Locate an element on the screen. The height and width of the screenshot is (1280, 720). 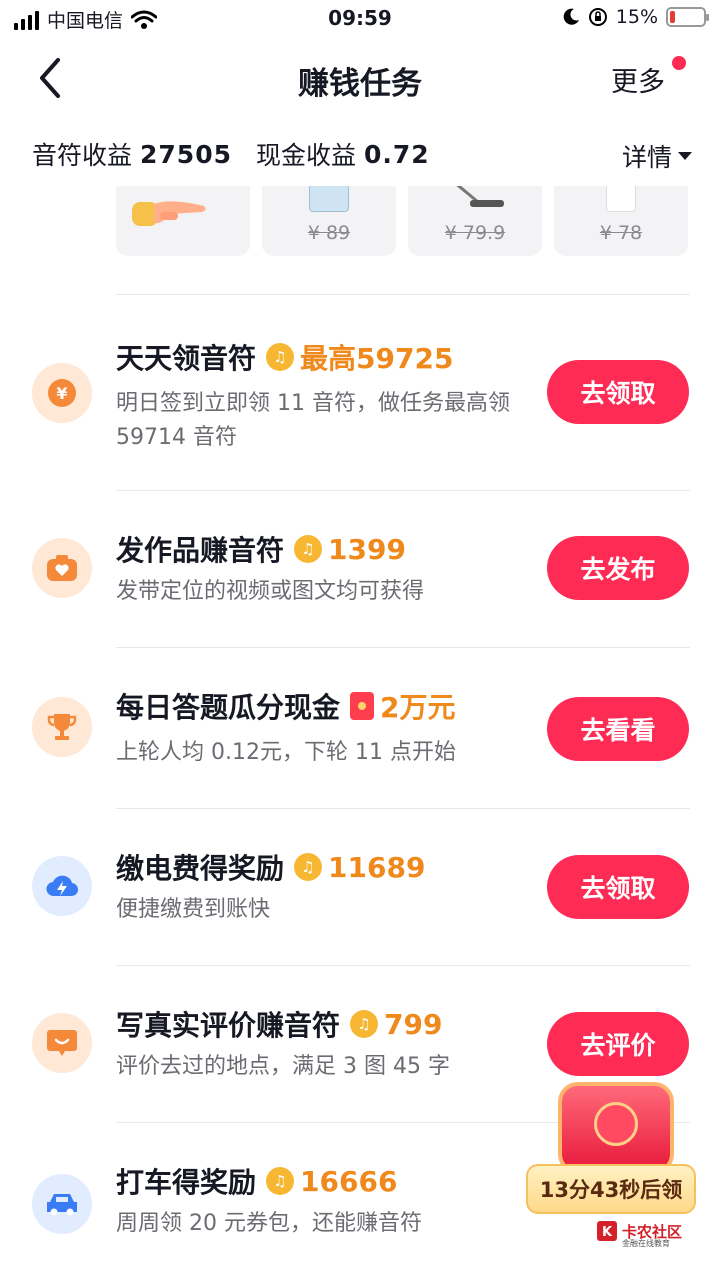
task-row-publish: 发作品赚音符 ♫ 1399 发带定位的视频或图文均可获得 去发布 is located at coordinates (360, 569).